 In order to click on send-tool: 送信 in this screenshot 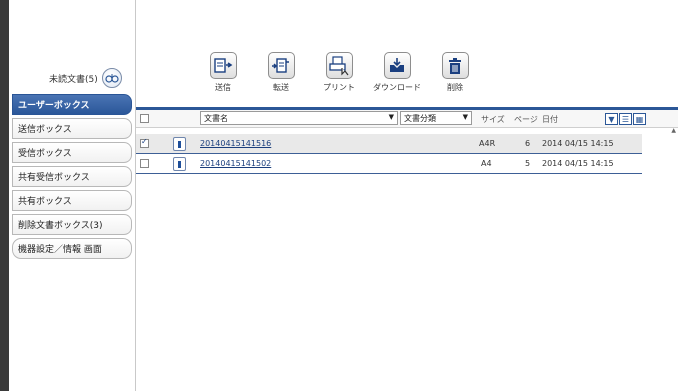, I will do `click(223, 72)`.